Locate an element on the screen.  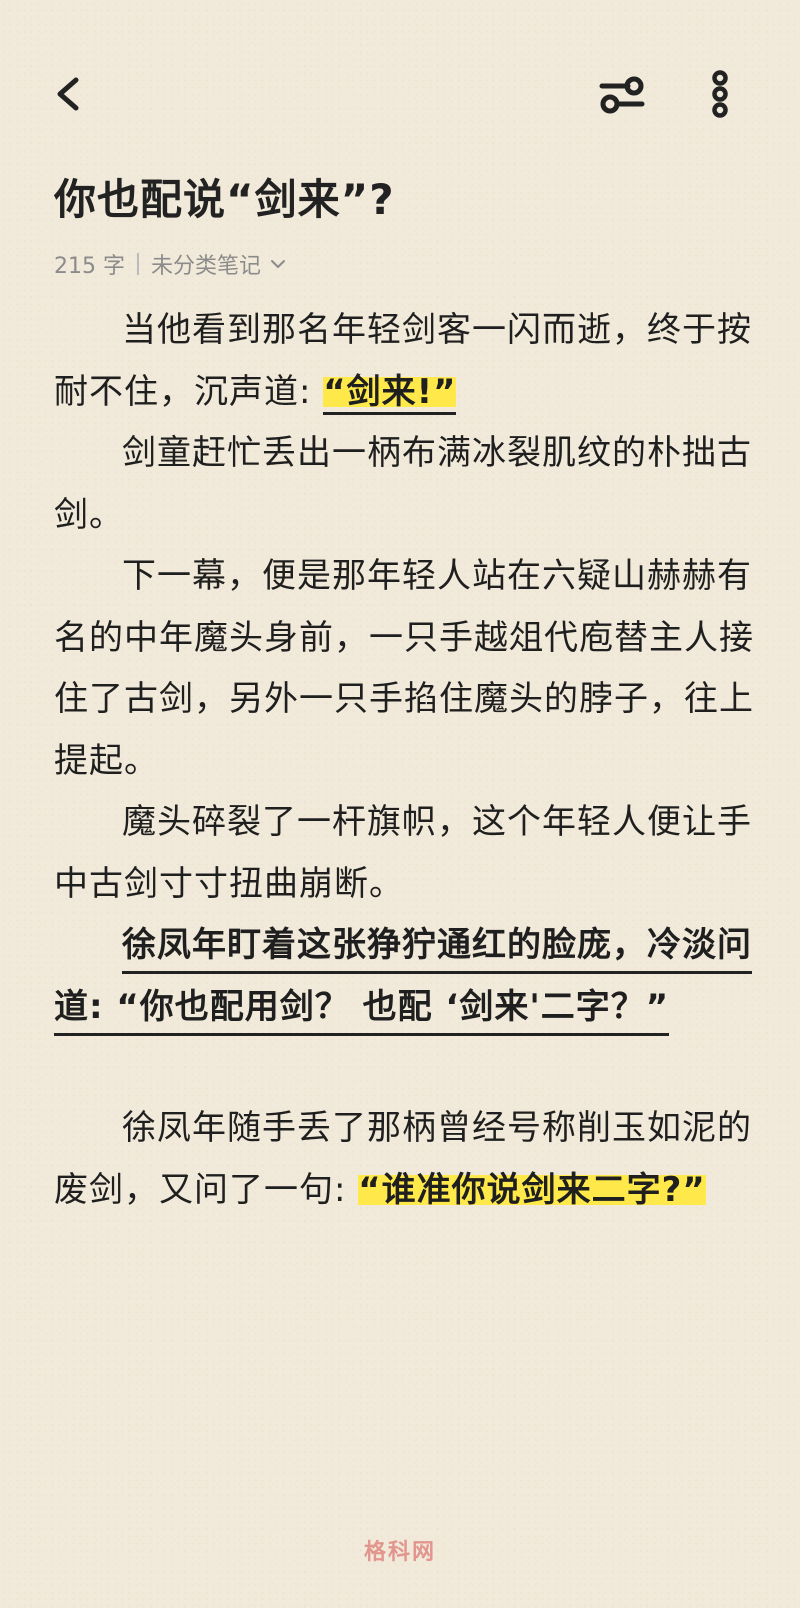
back-chevron-icon is located at coordinates (68, 94).